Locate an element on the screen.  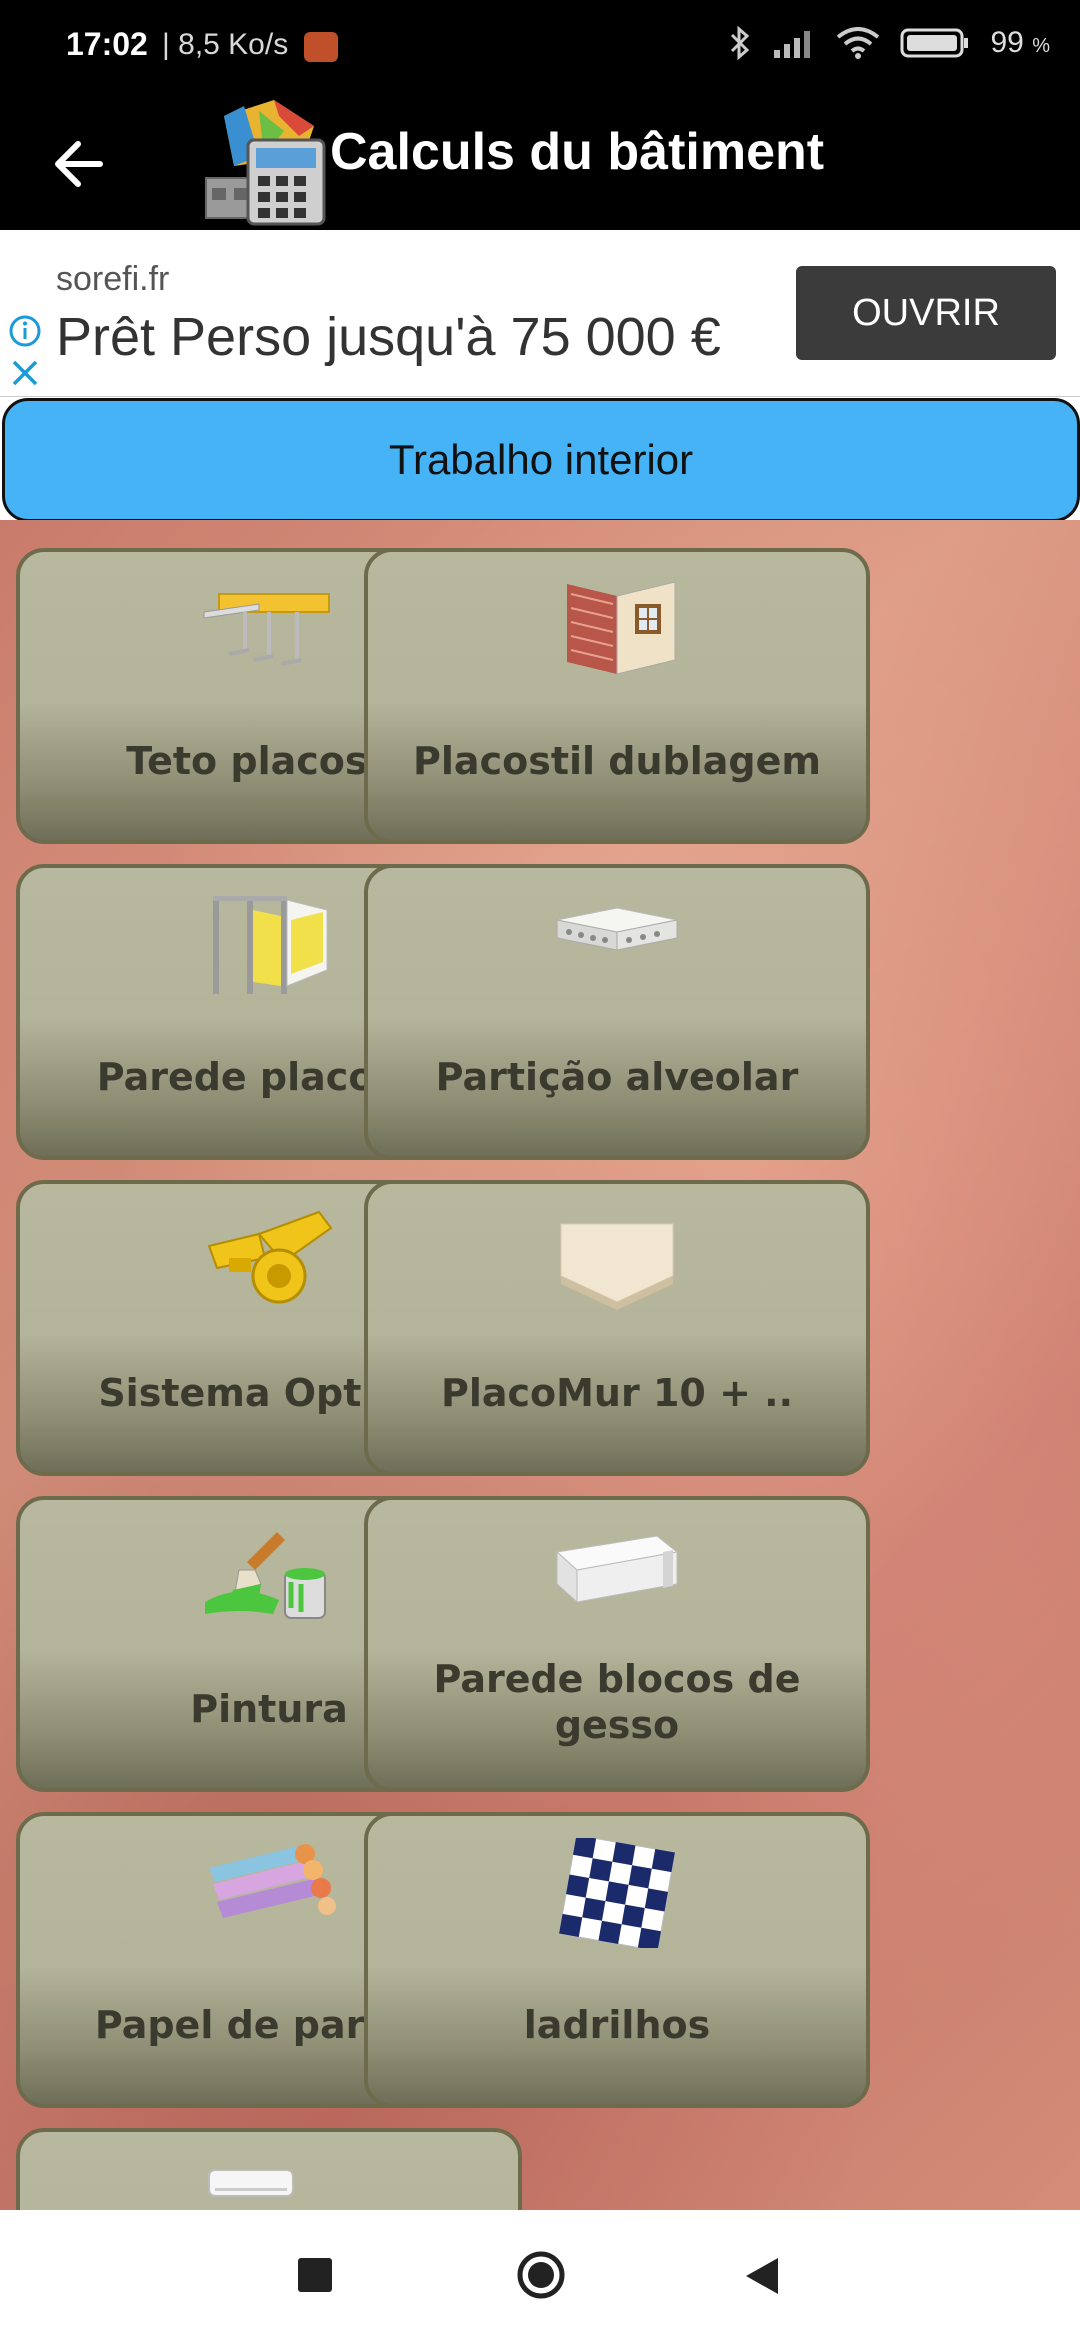
wifi-icon is located at coordinates (858, 43).